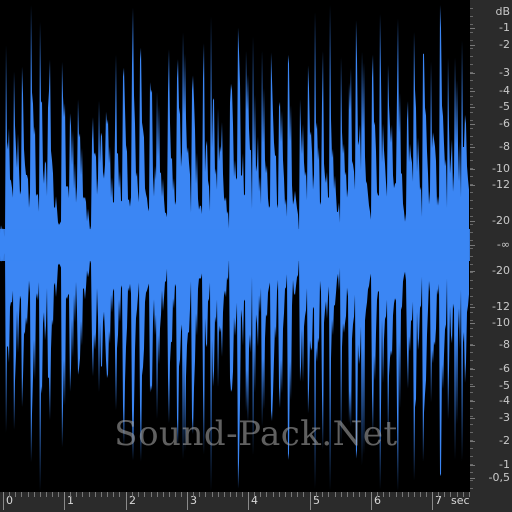  I want to click on db-tick-neg10, so click(472, 169).